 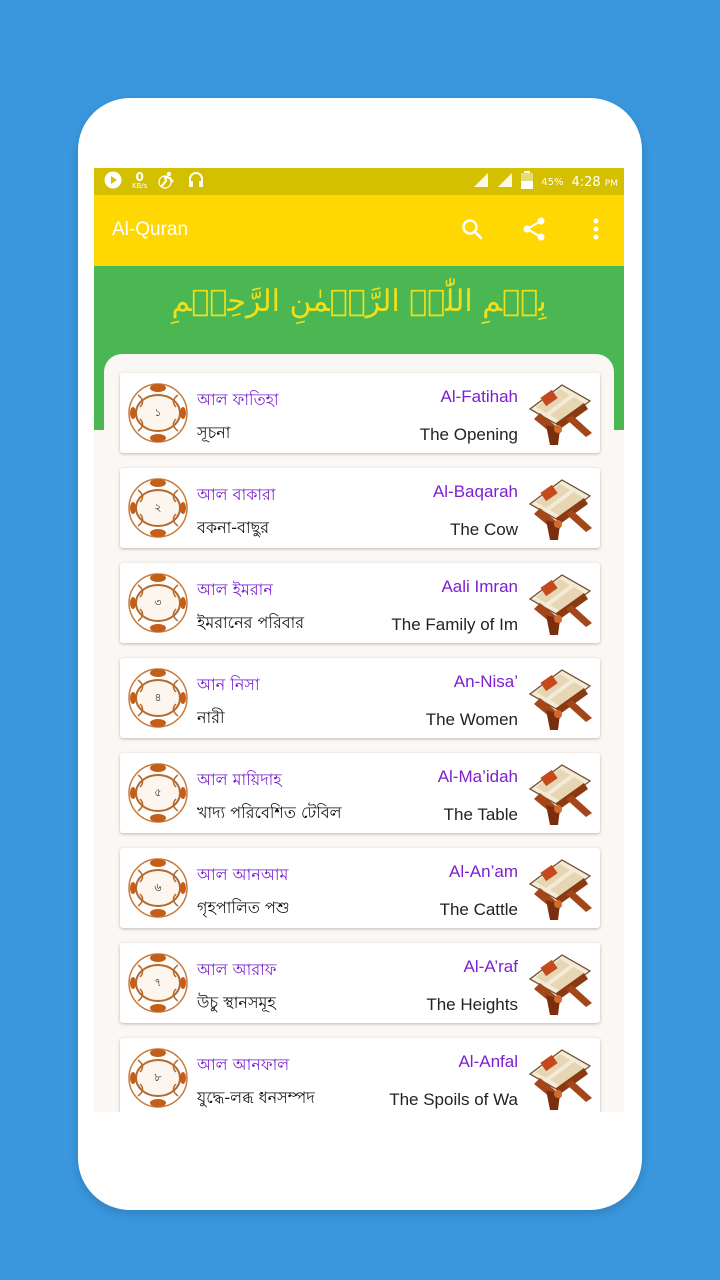 I want to click on share-icon, so click(x=534, y=229).